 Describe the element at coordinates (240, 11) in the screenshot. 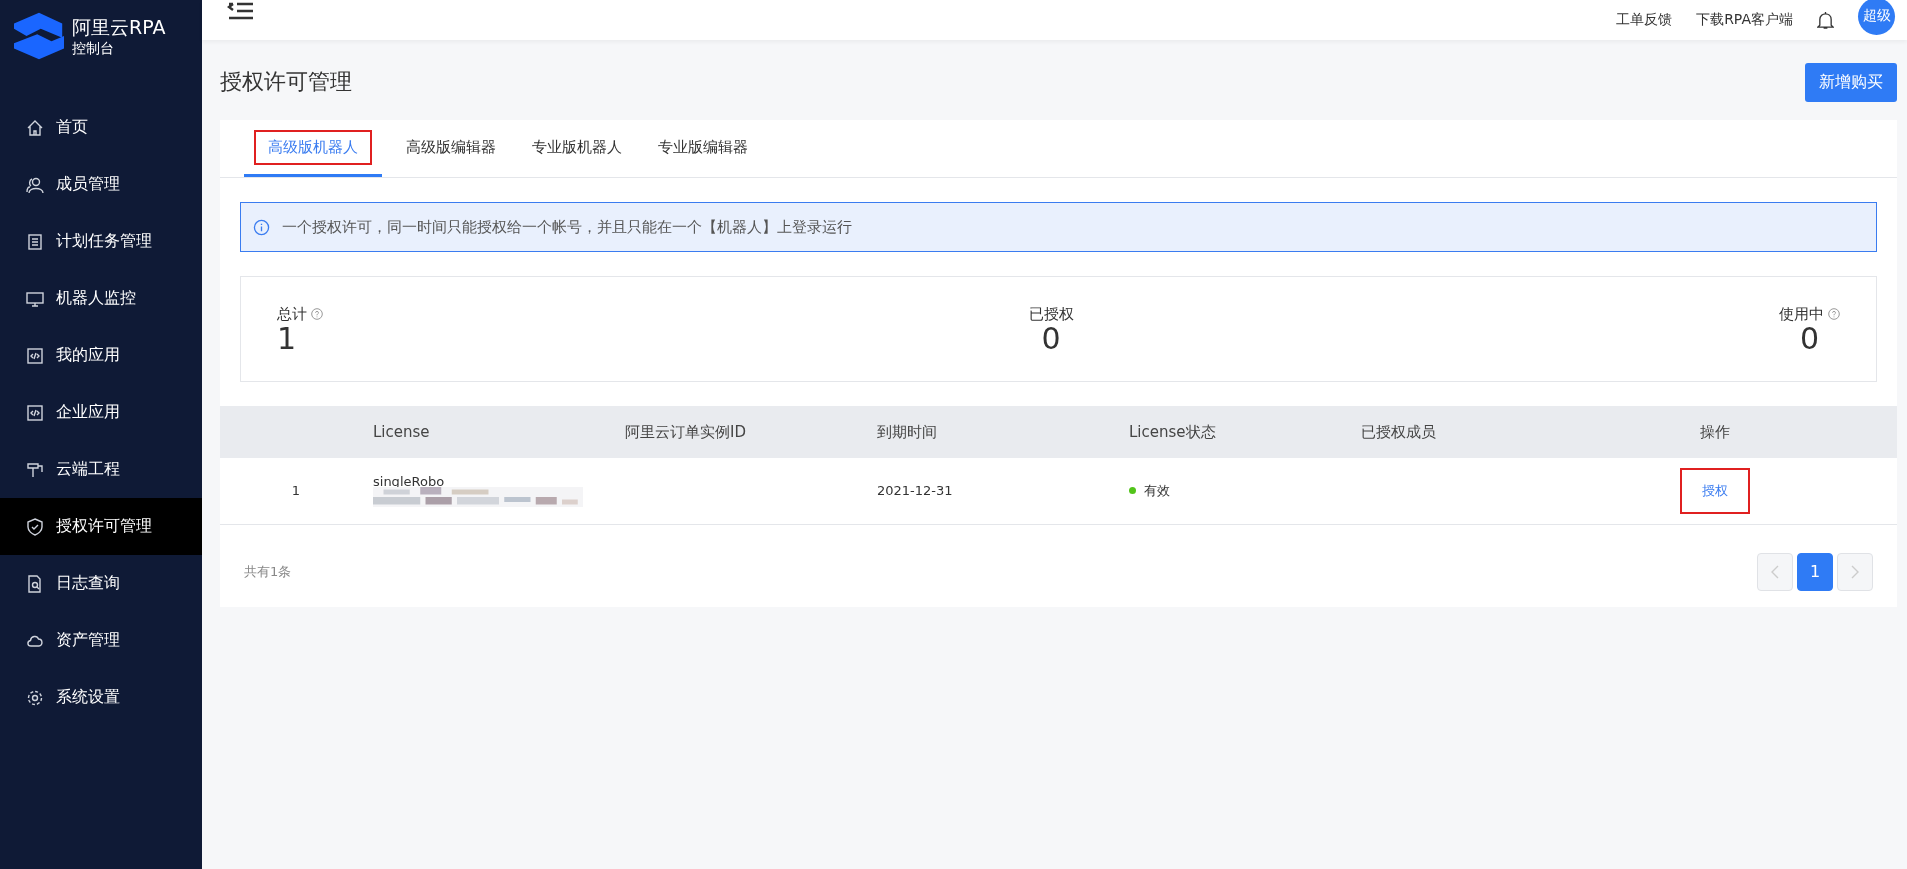

I see `menu-fold-icon` at that location.